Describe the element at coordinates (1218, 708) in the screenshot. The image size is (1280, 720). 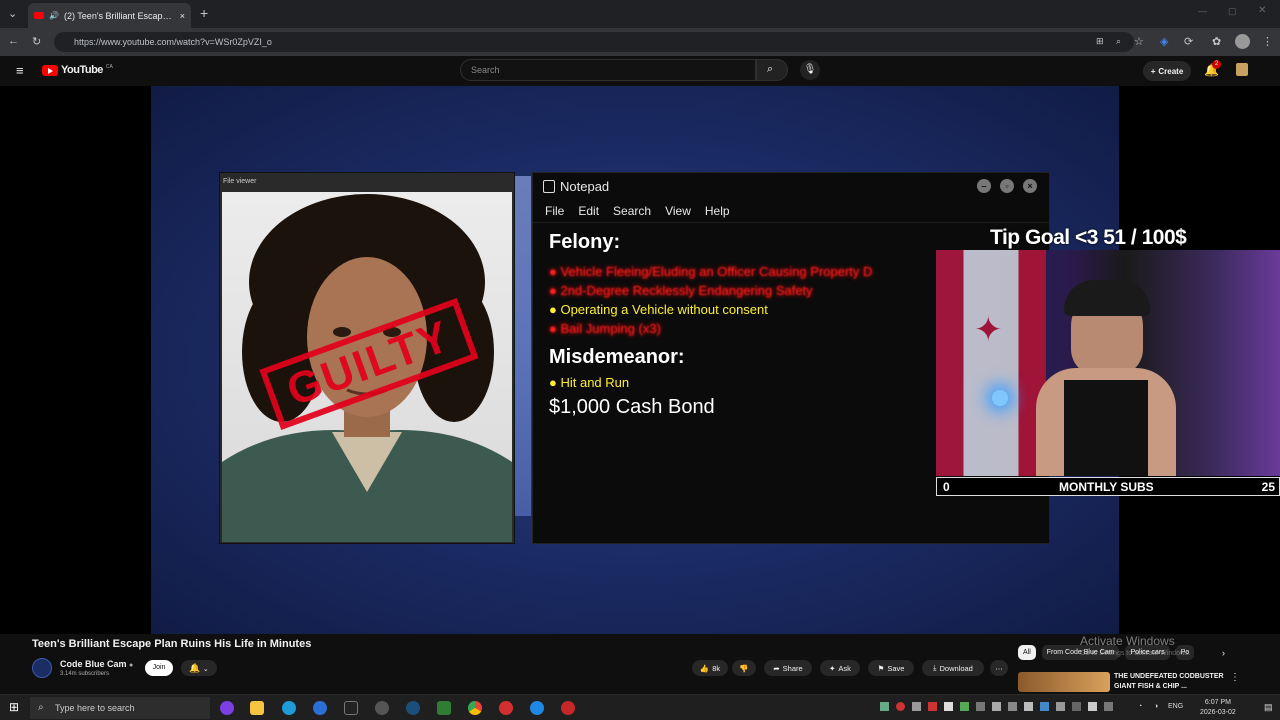
I see `taskbar-clock: 6:07 PM 2026-03-02` at that location.